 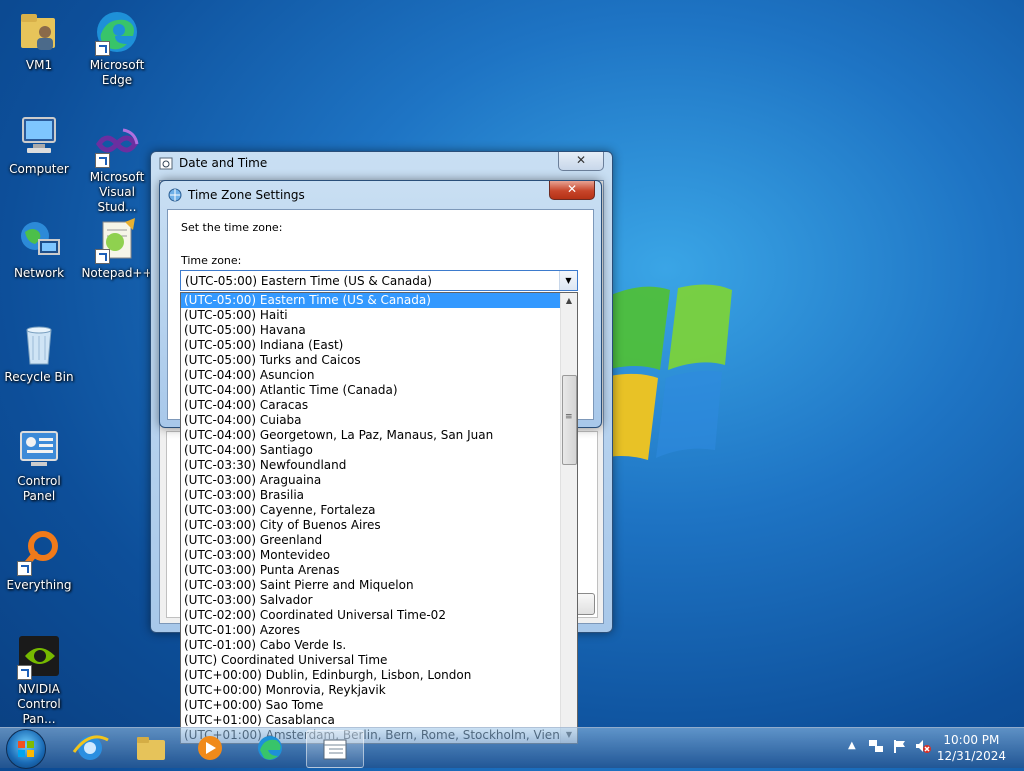 I want to click on recycle-bin-icon, so click(x=39, y=344).